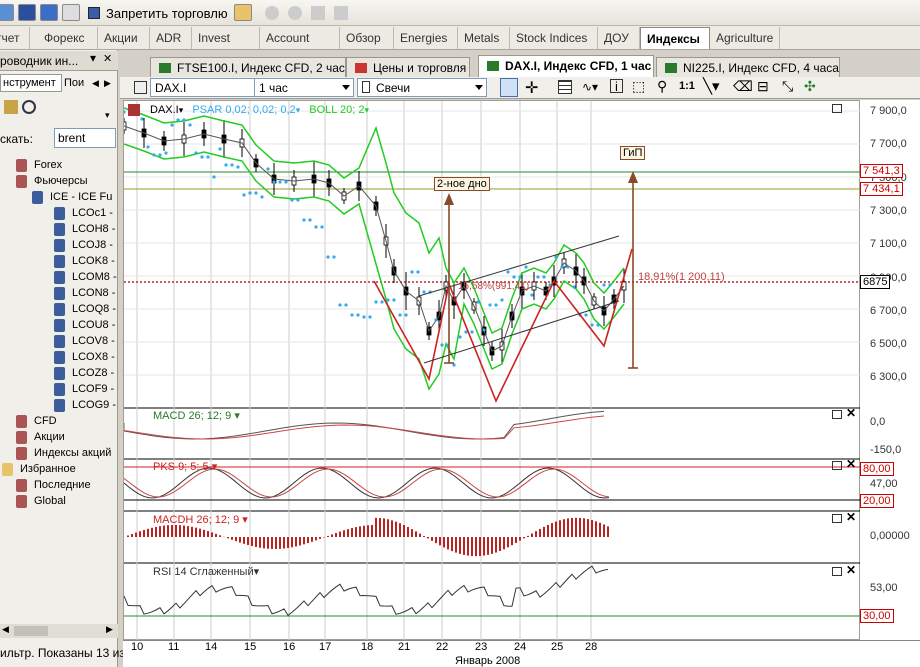  I want to click on resize-icon: ⤡, so click(787, 86).